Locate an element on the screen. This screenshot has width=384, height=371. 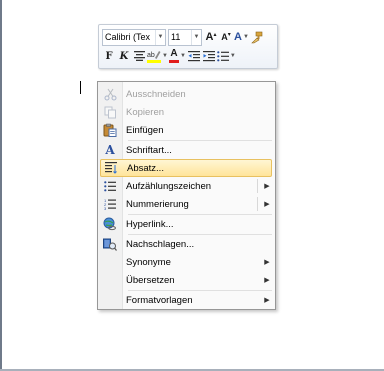
mini-toolbar-row-1: Calibri (Tex ▼ 11 ▼ A ▴ A ▾ A ▼ is located at coordinates (183, 37).